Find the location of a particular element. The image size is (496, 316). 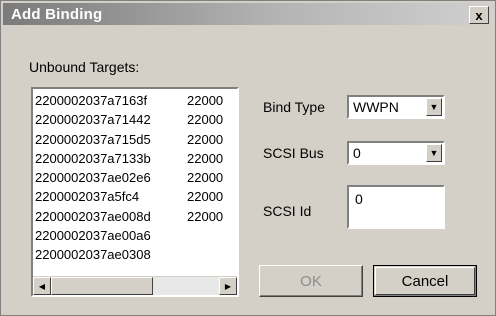

scsi-bus-dropdown-button: ▼ is located at coordinates (434, 153).